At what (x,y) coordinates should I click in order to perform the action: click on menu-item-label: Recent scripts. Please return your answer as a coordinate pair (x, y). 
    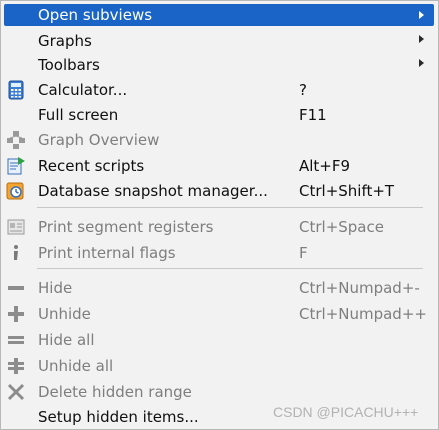
    Looking at the image, I should click on (91, 166).